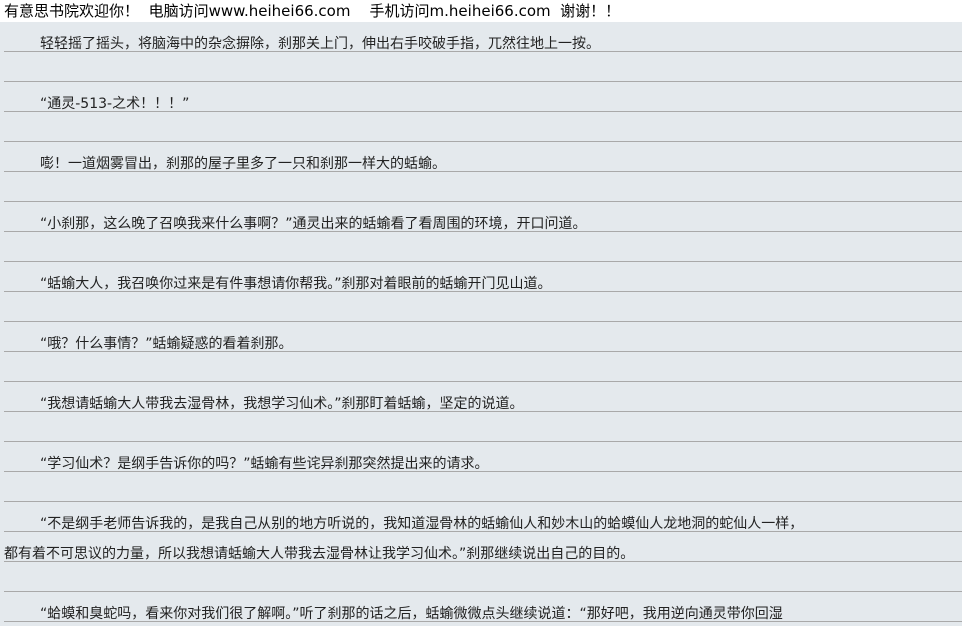  I want to click on pc-link-text: 电脑访问www.heihei66.com, so click(250, 11).